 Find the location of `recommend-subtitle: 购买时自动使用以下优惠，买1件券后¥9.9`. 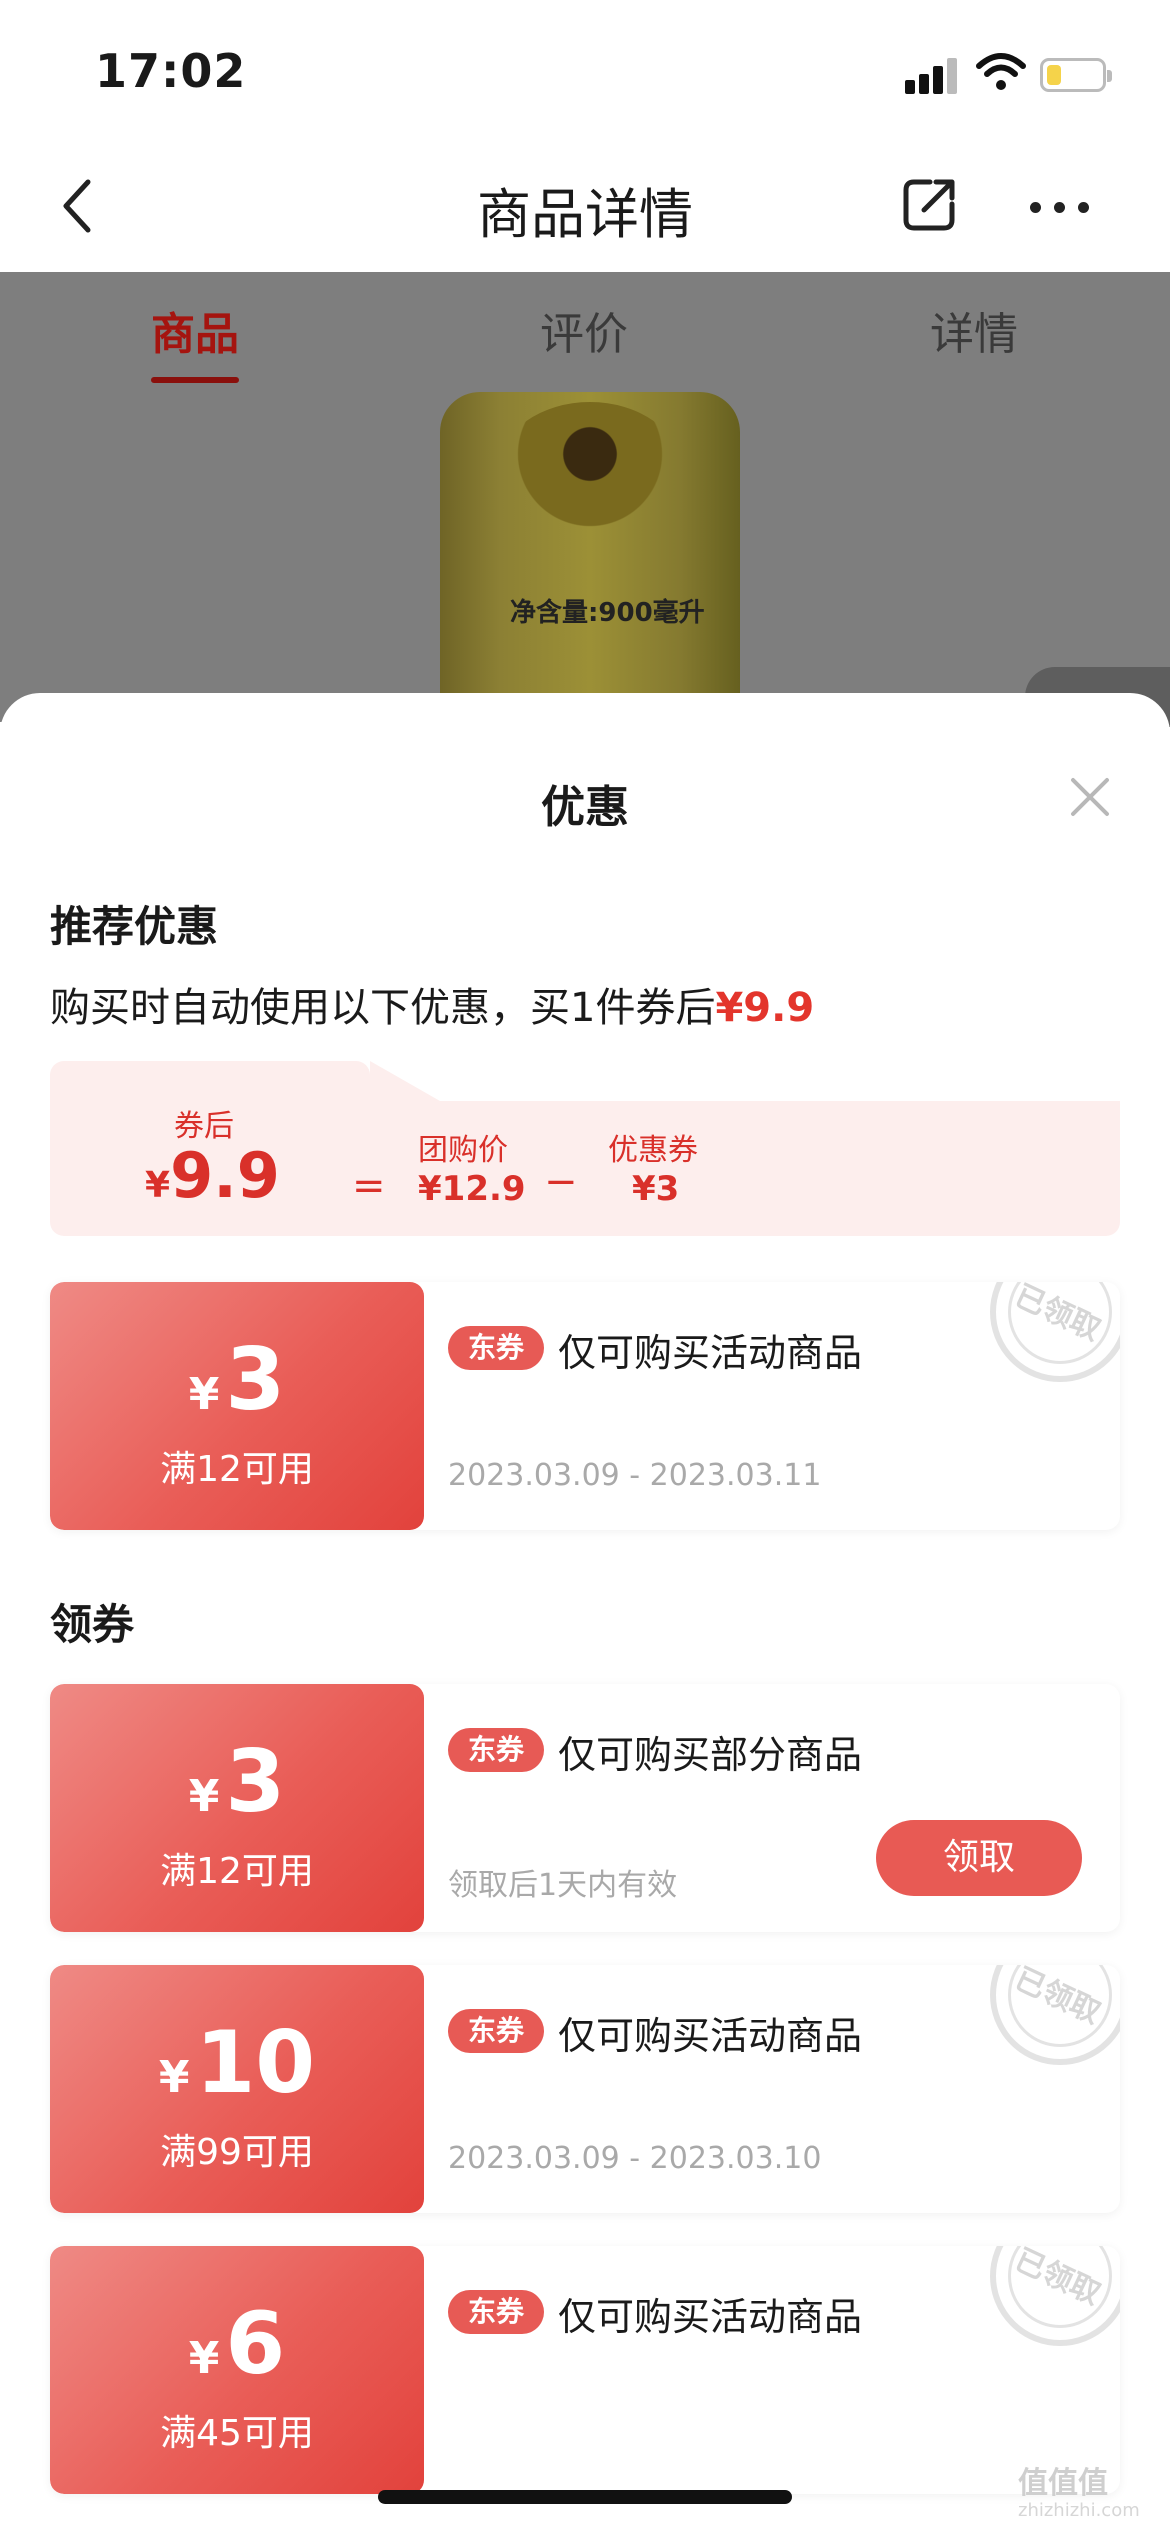

recommend-subtitle: 购买时自动使用以下优惠，买1件券后¥9.9 is located at coordinates (432, 1004).